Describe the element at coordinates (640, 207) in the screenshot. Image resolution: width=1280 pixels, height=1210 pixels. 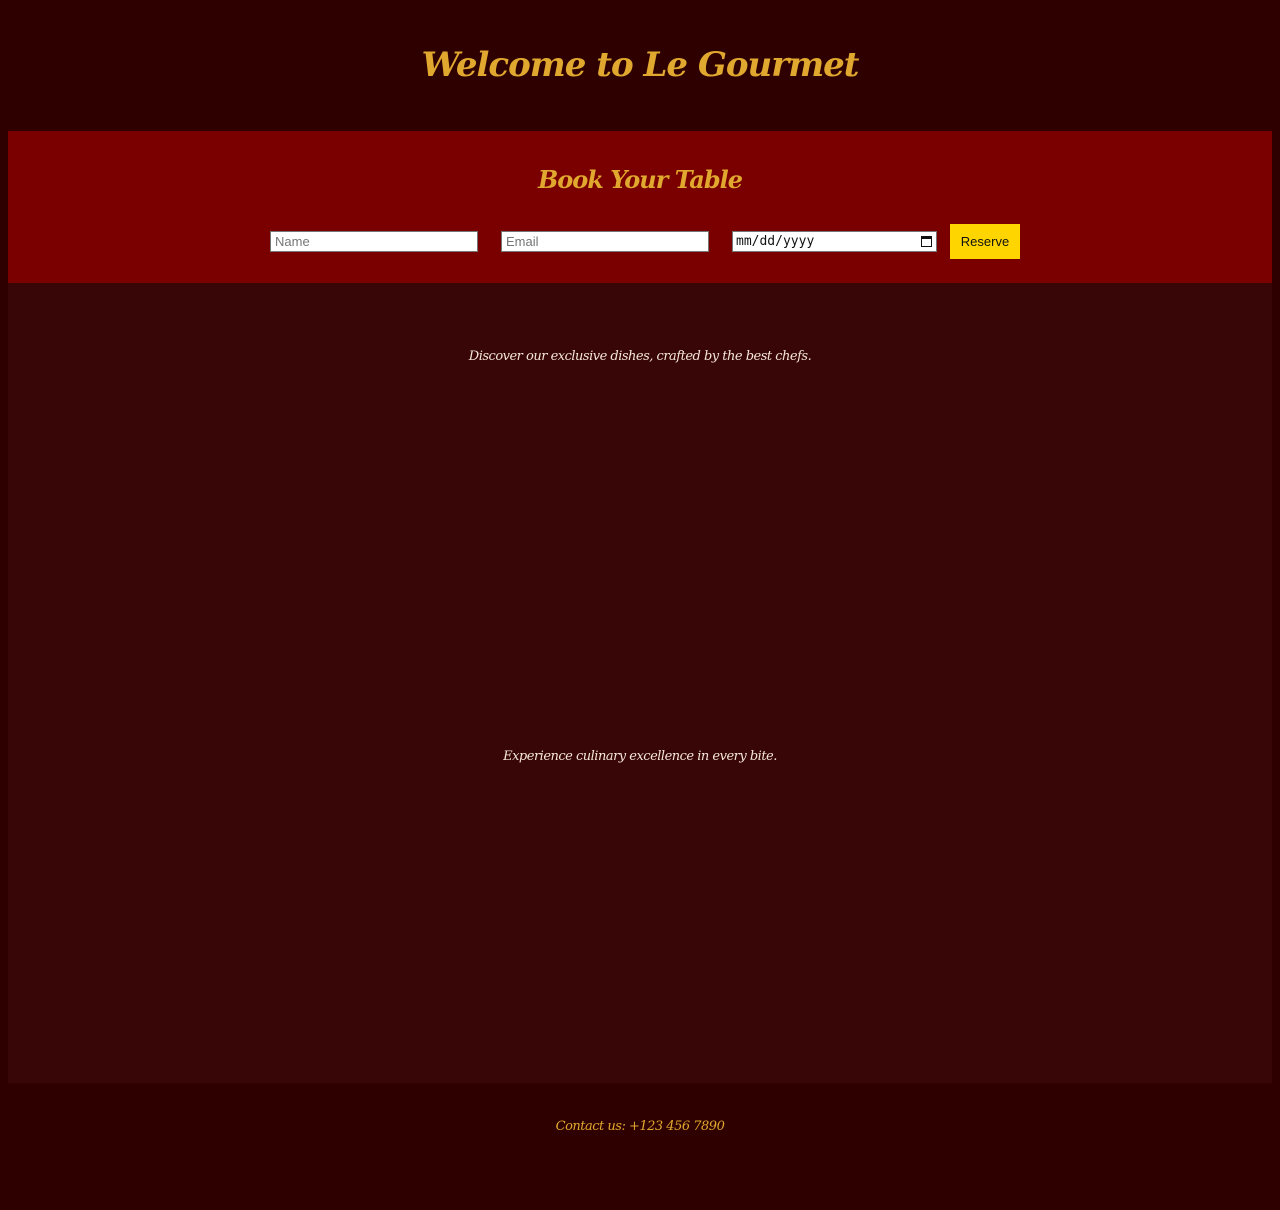
I see `booking-section: Book Your Table mm/dd/yyyy Reserve` at that location.